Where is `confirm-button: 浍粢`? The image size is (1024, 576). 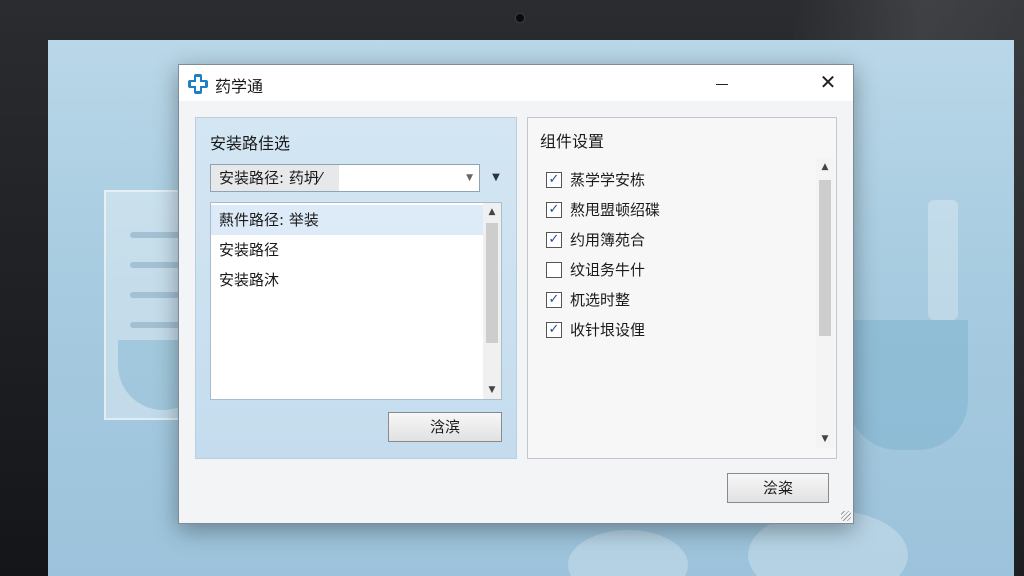 confirm-button: 浍粢 is located at coordinates (778, 488).